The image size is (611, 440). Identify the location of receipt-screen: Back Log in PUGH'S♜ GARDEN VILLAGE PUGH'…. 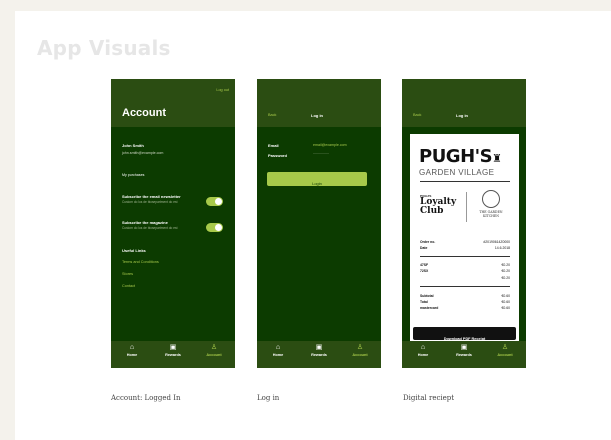
(464, 223).